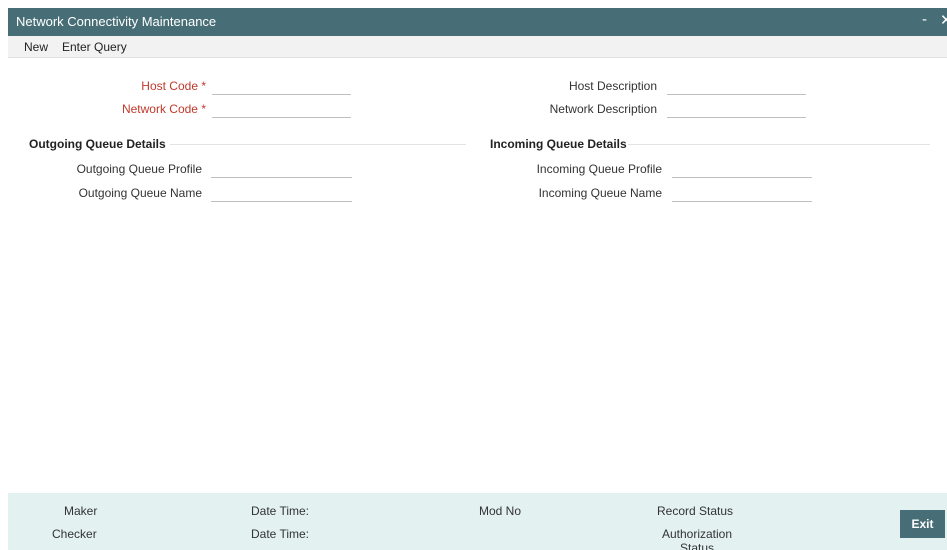 The height and width of the screenshot is (550, 947). What do you see at coordinates (736, 109) in the screenshot?
I see `network-description-input` at bounding box center [736, 109].